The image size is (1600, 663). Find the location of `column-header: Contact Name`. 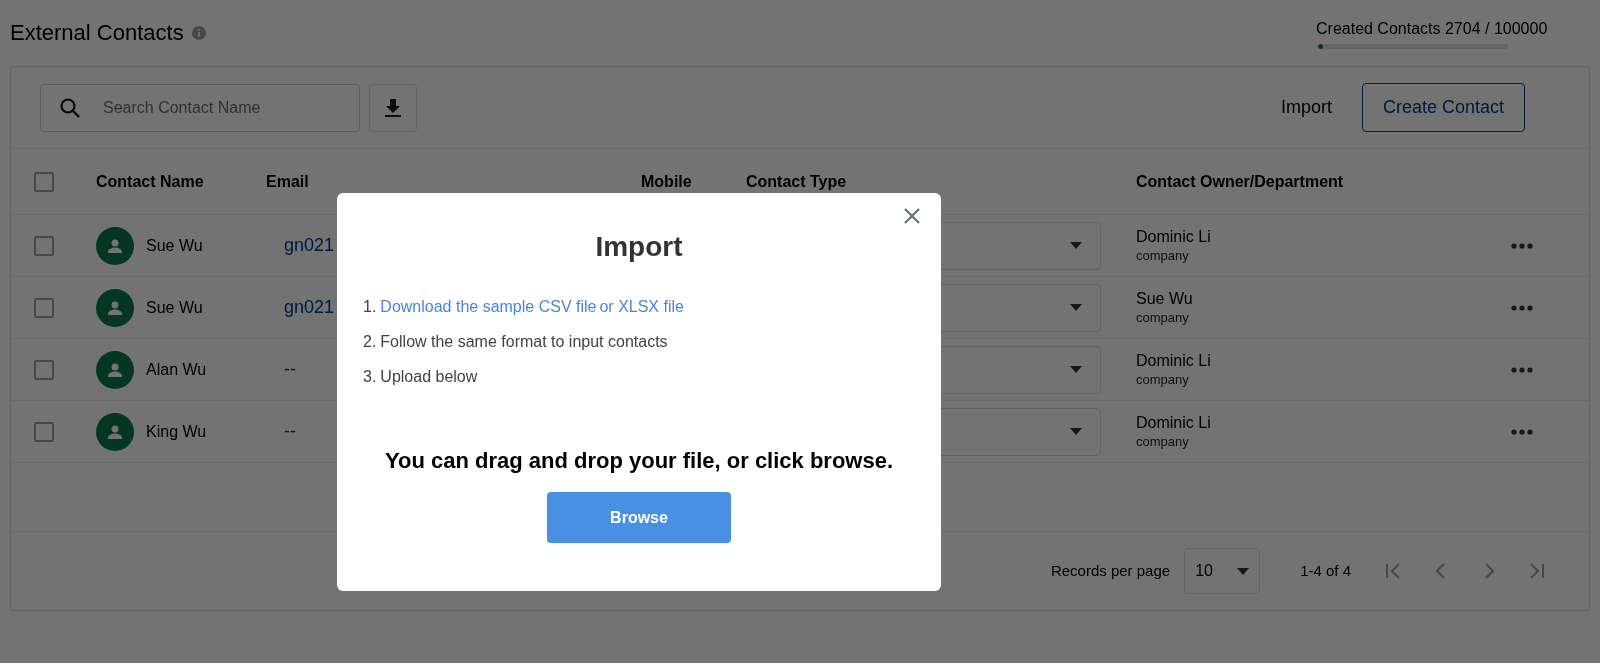

column-header: Contact Name is located at coordinates (150, 181).